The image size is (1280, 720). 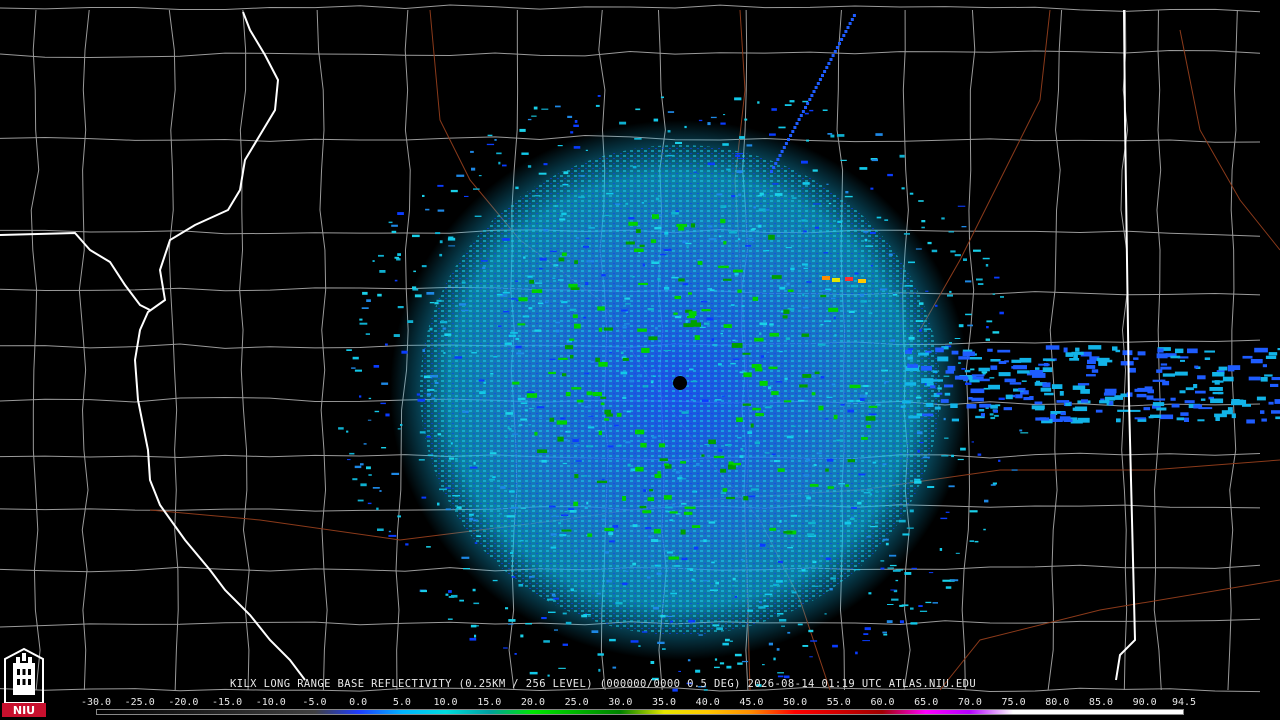 What do you see at coordinates (751, 702) in the screenshot?
I see `legend-label: 45.0` at bounding box center [751, 702].